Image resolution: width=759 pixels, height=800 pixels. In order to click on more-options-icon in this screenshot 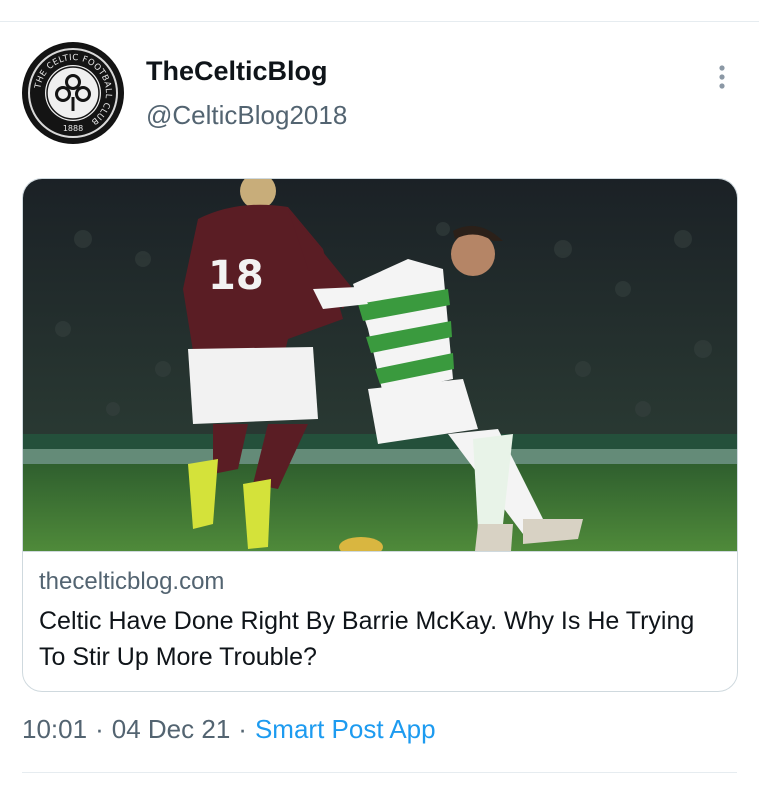, I will do `click(722, 77)`.